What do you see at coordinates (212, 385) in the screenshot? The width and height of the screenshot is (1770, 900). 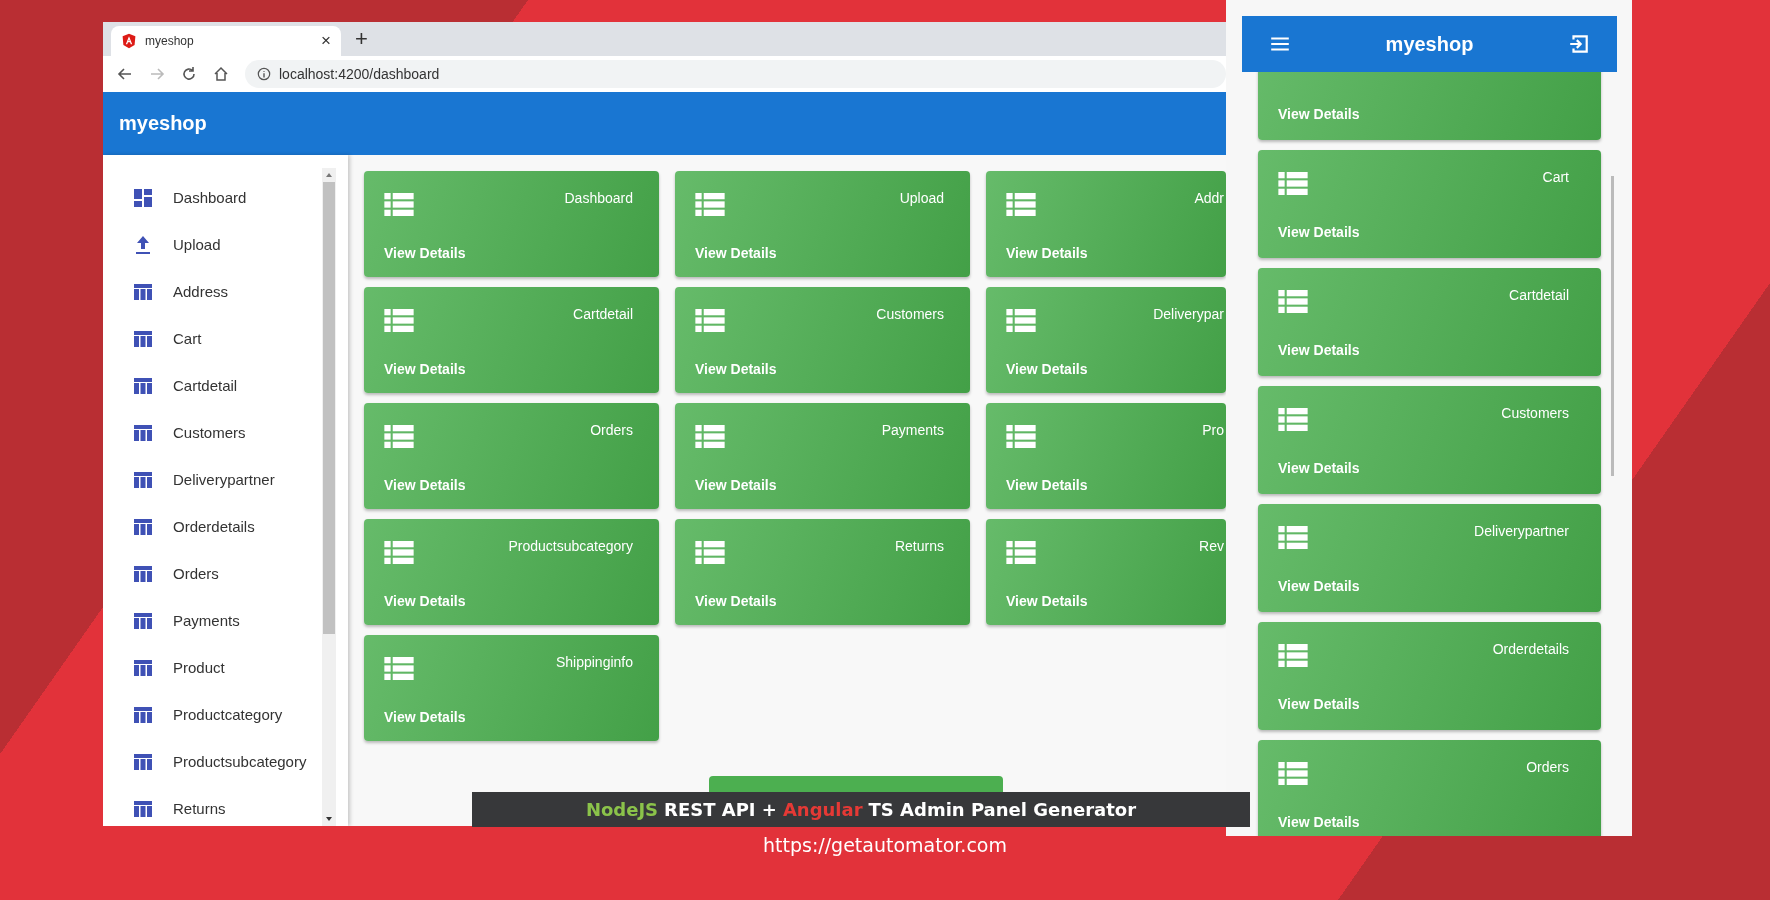 I see `sidebar-item: Cartdetail` at bounding box center [212, 385].